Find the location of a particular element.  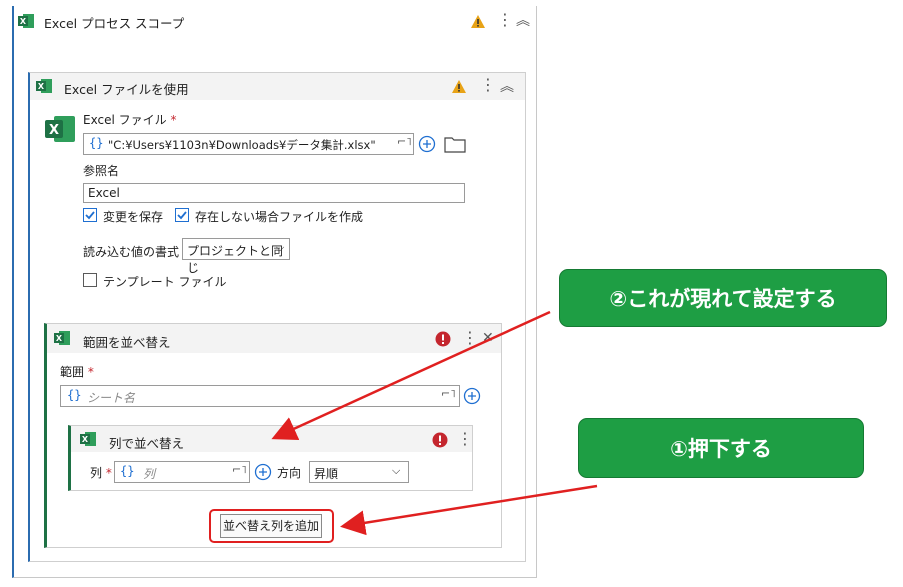

arrow-to-add-button is located at coordinates (469, 510).